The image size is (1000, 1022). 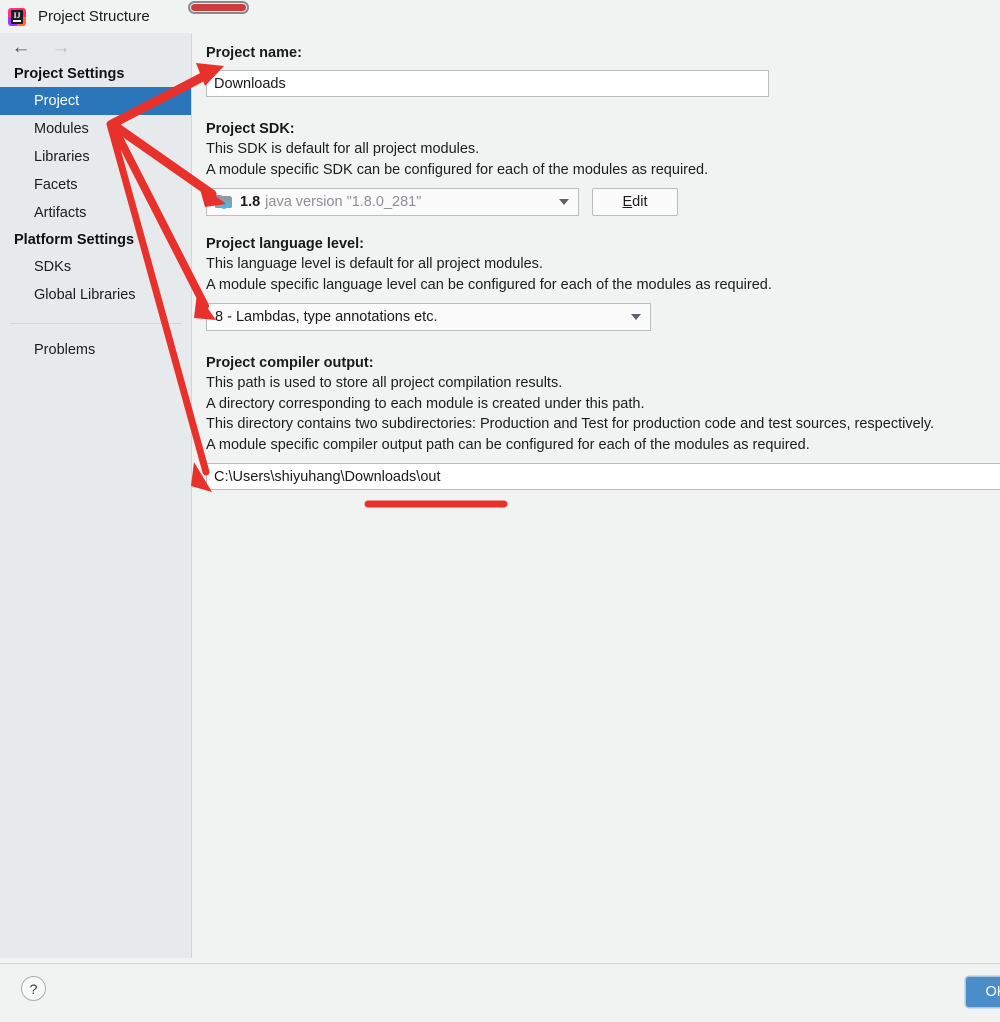 What do you see at coordinates (992, 992) in the screenshot?
I see `ok-button-label: OK` at bounding box center [992, 992].